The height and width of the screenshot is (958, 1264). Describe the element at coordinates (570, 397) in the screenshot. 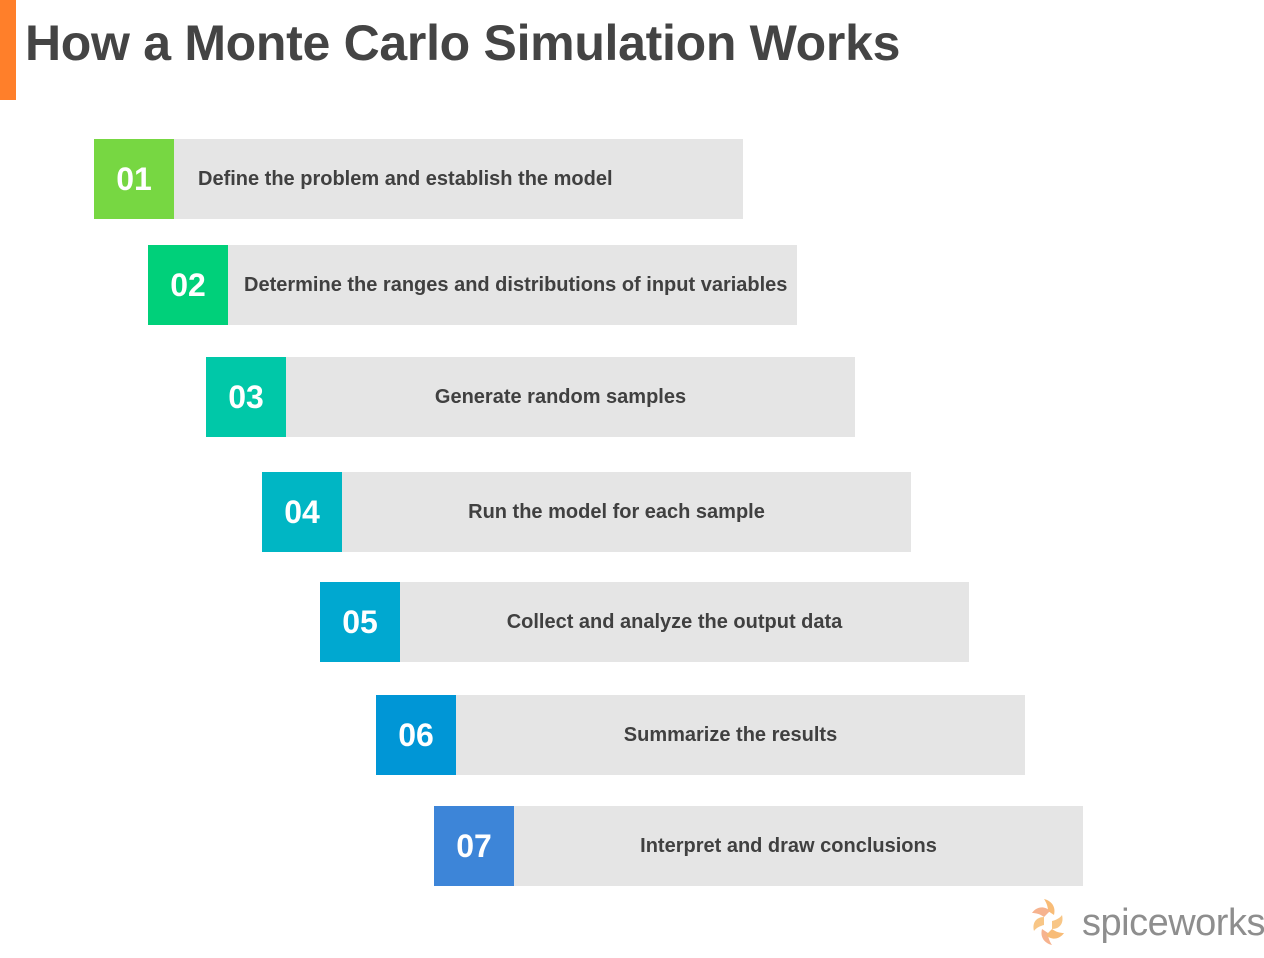

I see `step-label: Generate random samples` at that location.